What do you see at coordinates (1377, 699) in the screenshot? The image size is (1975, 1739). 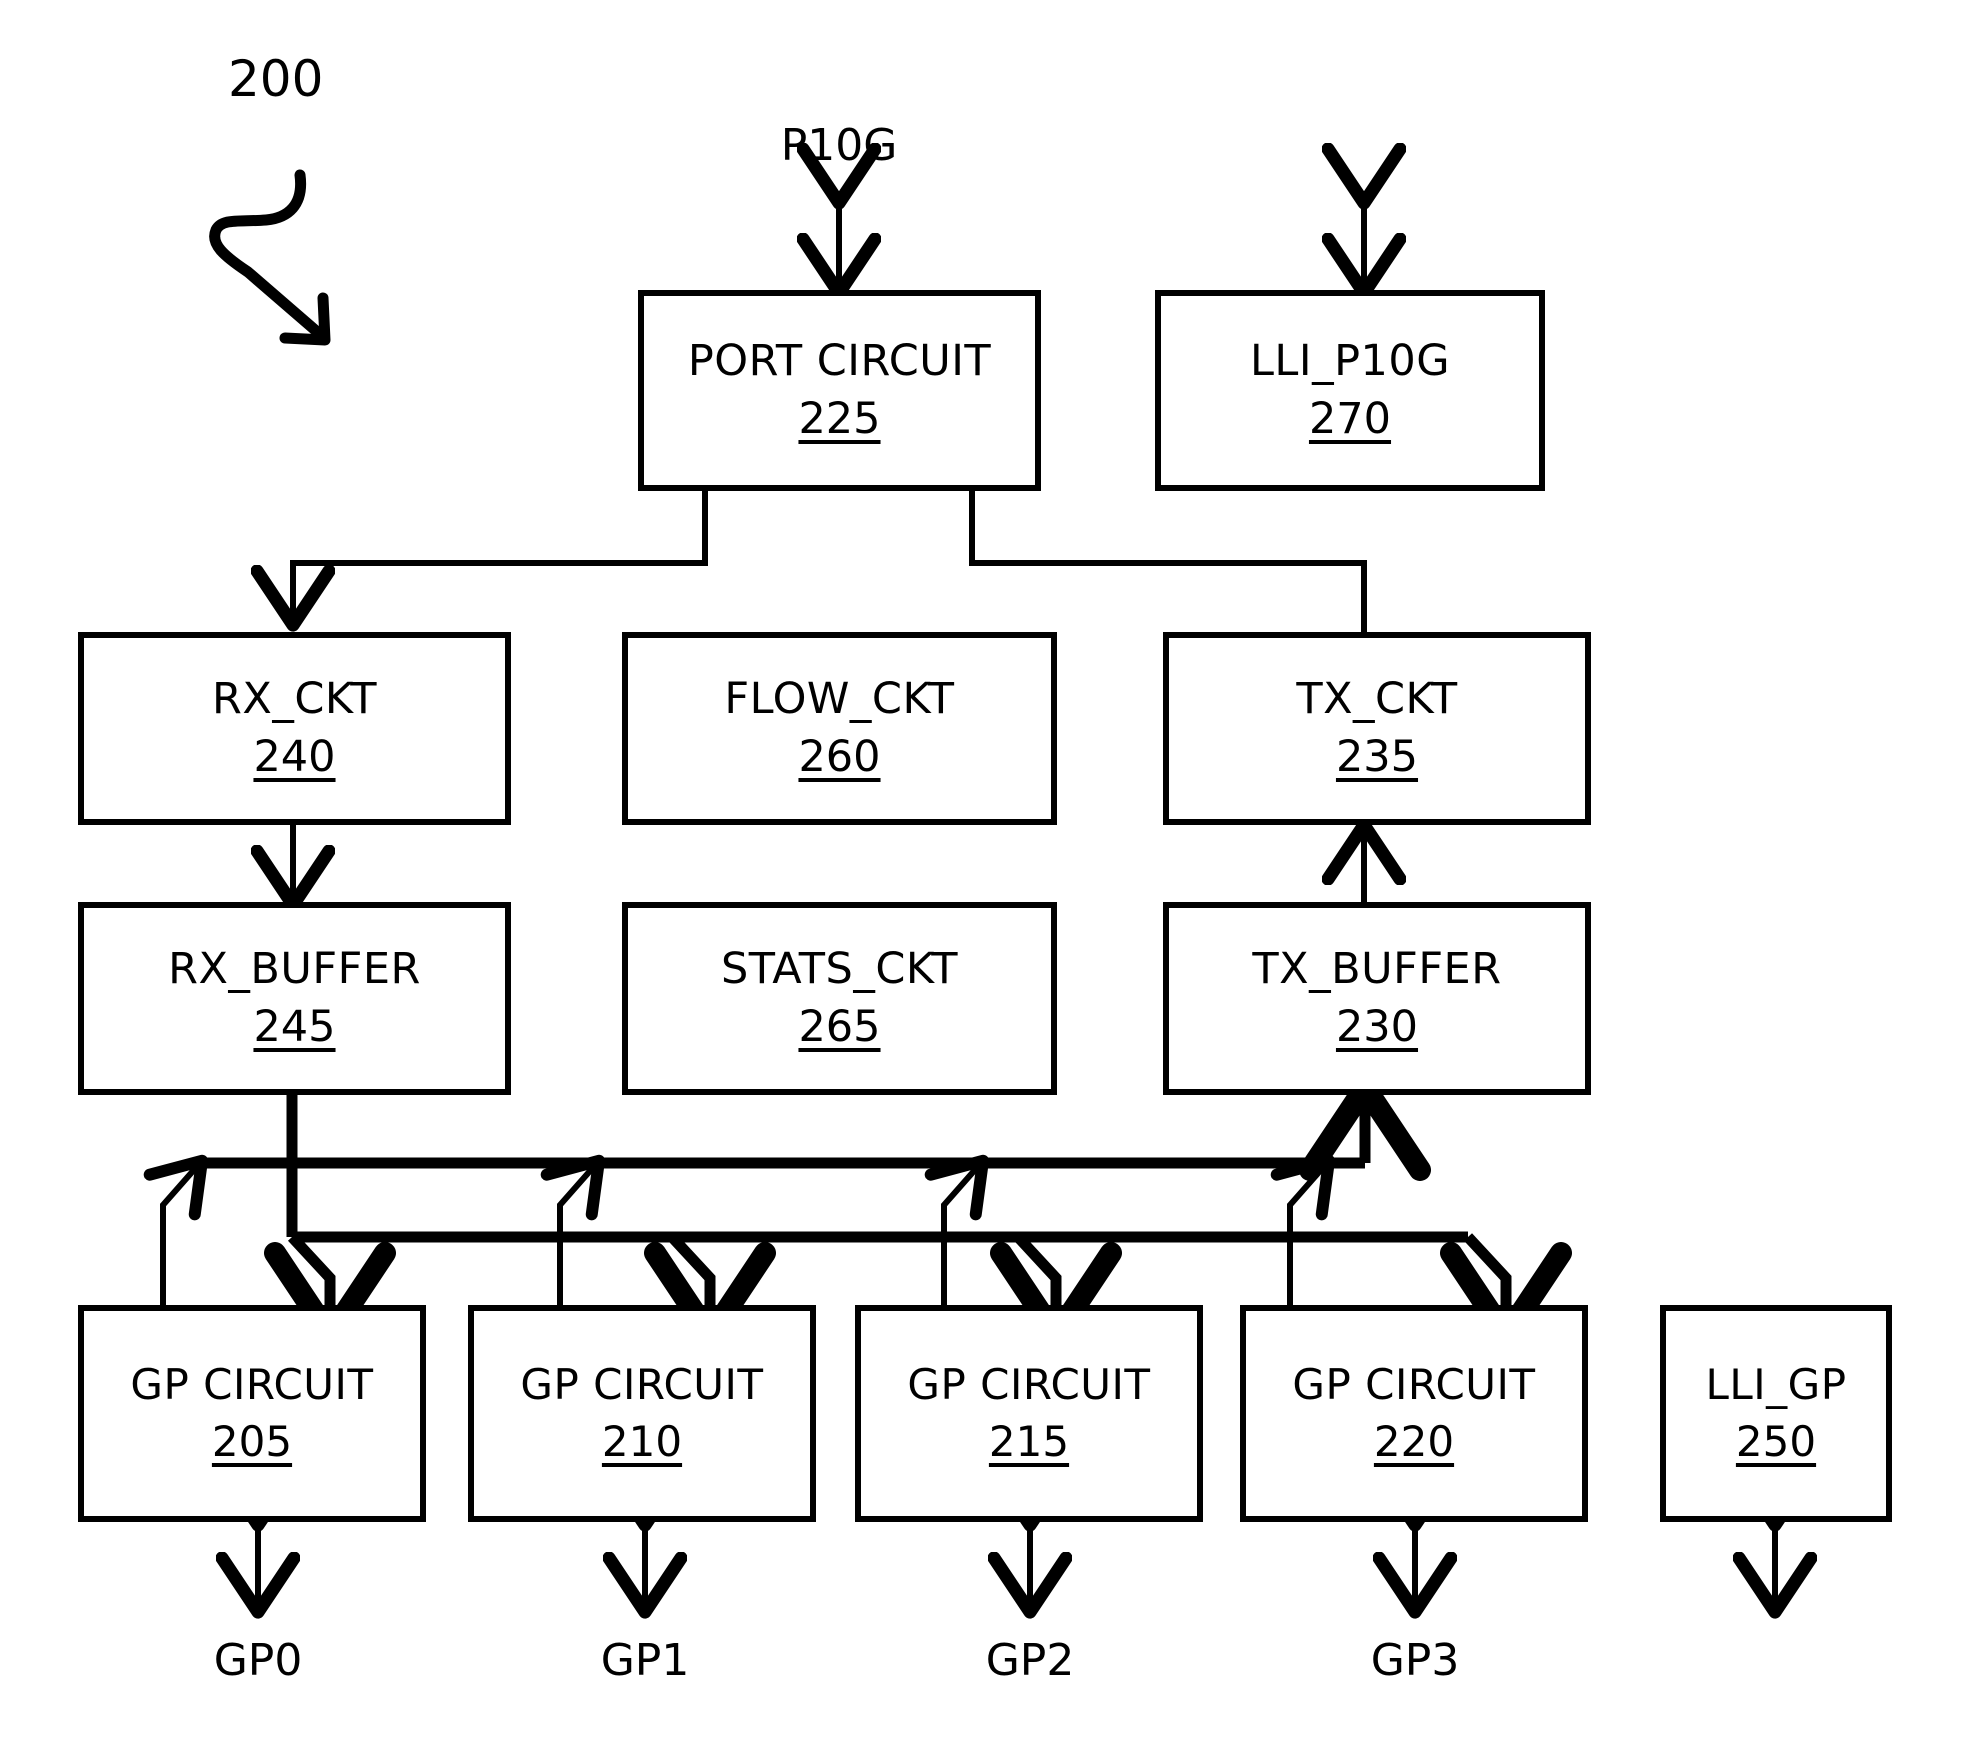 I see `block-title: TX_CKT` at bounding box center [1377, 699].